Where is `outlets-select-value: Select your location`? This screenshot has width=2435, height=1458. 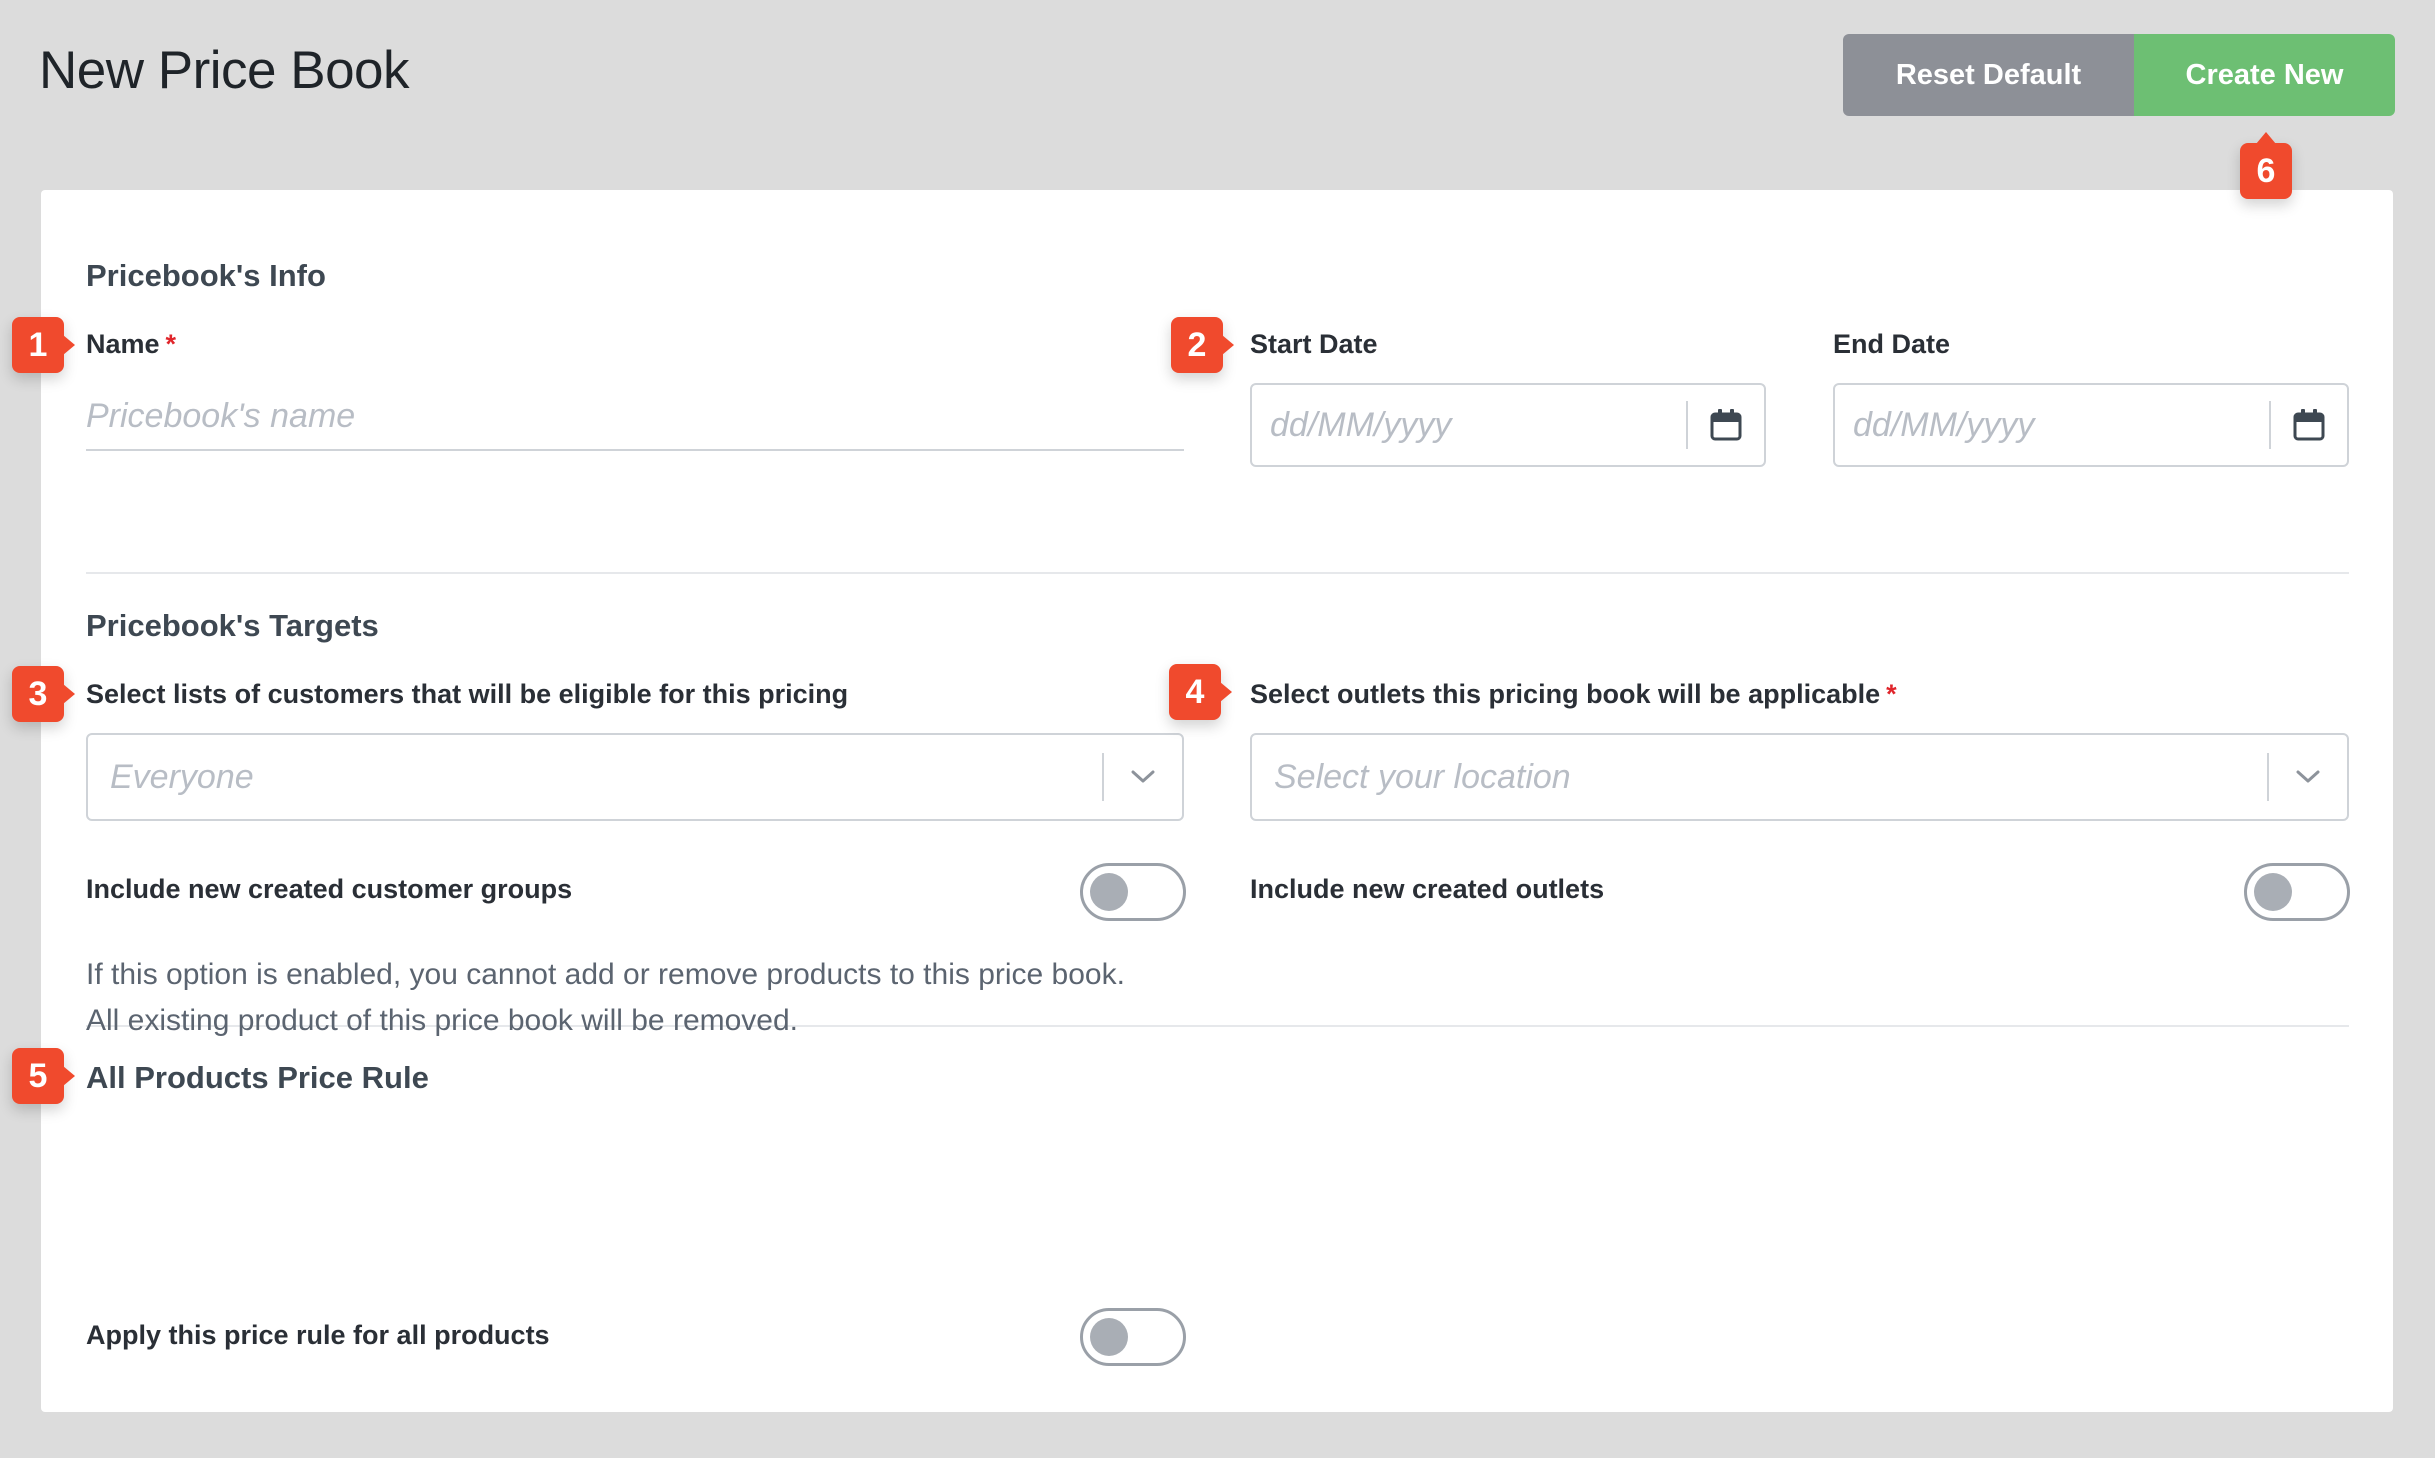 outlets-select-value: Select your location is located at coordinates (1422, 776).